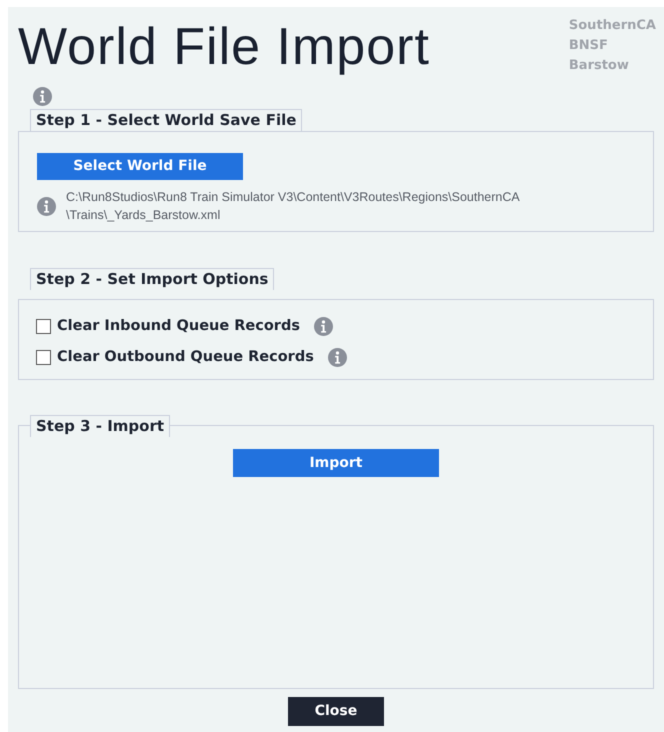  Describe the element at coordinates (224, 47) in the screenshot. I see `page-title: World File Import` at that location.